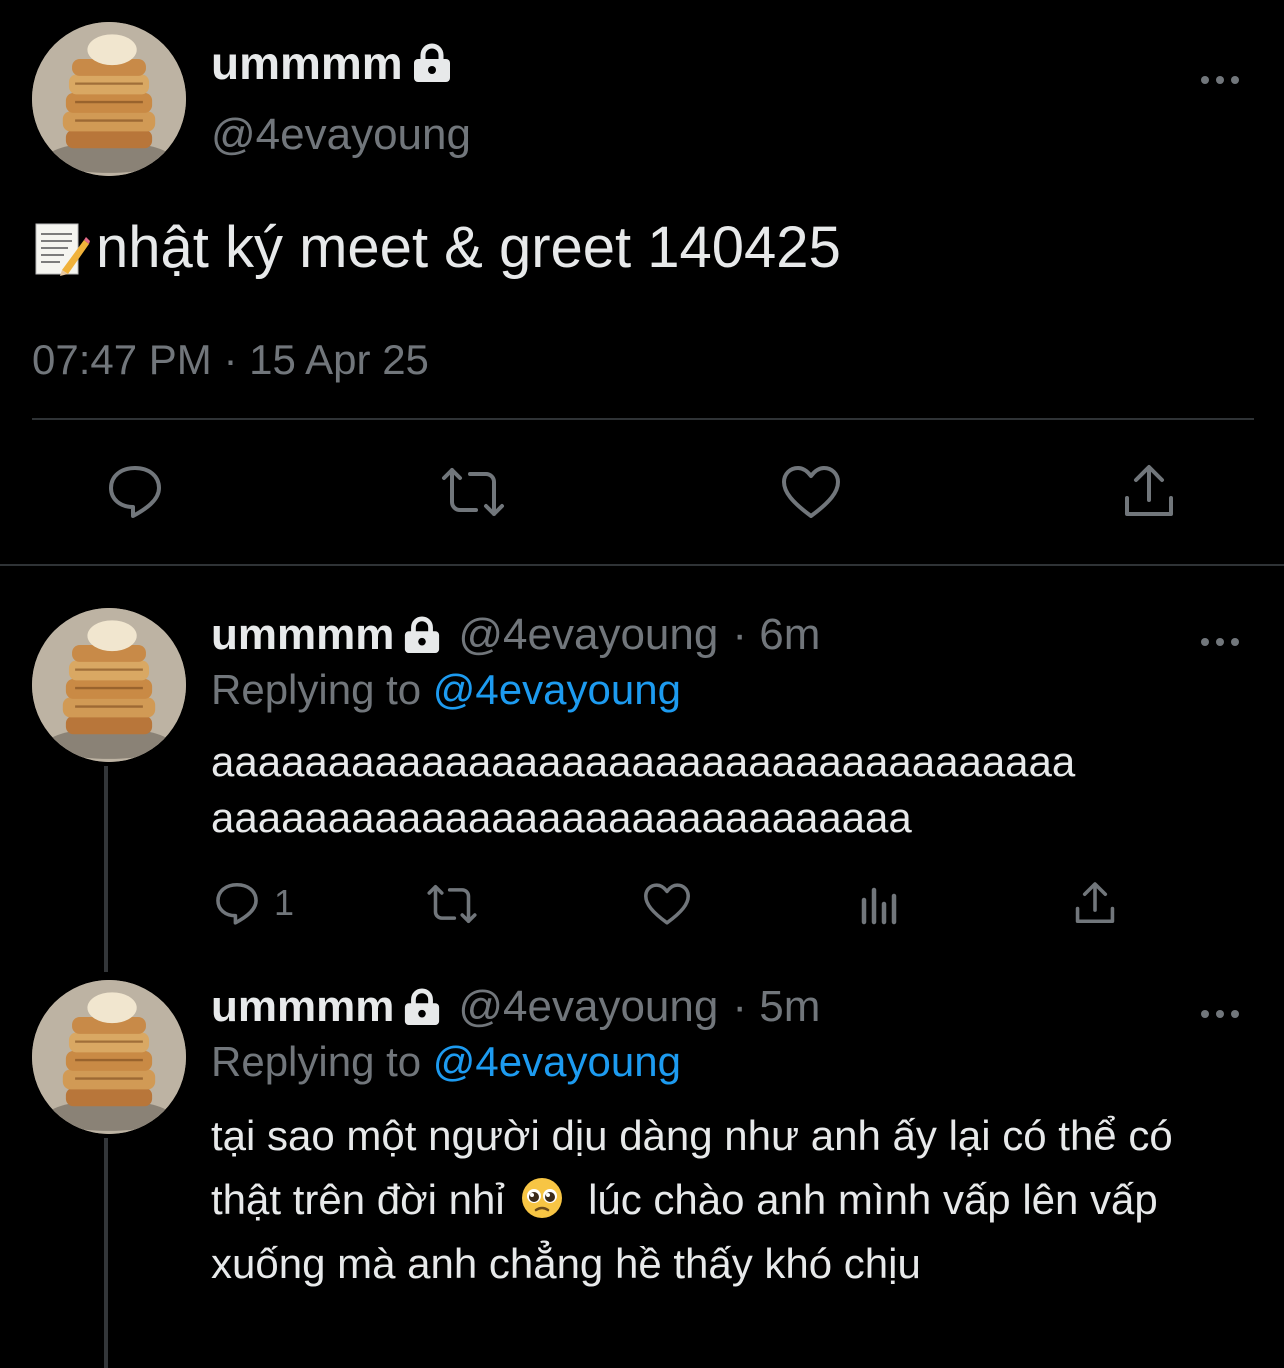  What do you see at coordinates (561, 817) in the screenshot?
I see `reply-text-line: aaaaaaaaaaaaaaaaaaaaaaaaaaaaaa` at bounding box center [561, 817].